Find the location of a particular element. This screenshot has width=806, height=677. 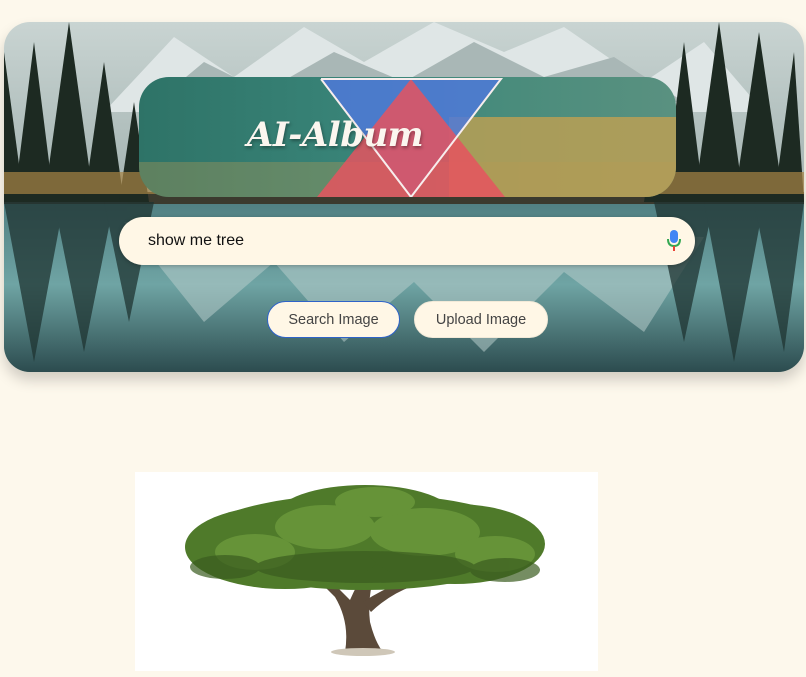

search-bar: show me tree is located at coordinates (407, 241).